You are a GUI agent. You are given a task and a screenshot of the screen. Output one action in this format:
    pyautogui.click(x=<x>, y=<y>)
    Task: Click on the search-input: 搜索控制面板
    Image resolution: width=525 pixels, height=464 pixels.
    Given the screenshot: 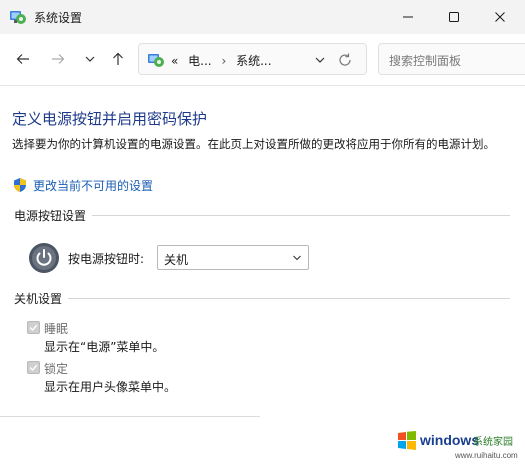 What is the action you would take?
    pyautogui.click(x=451, y=59)
    